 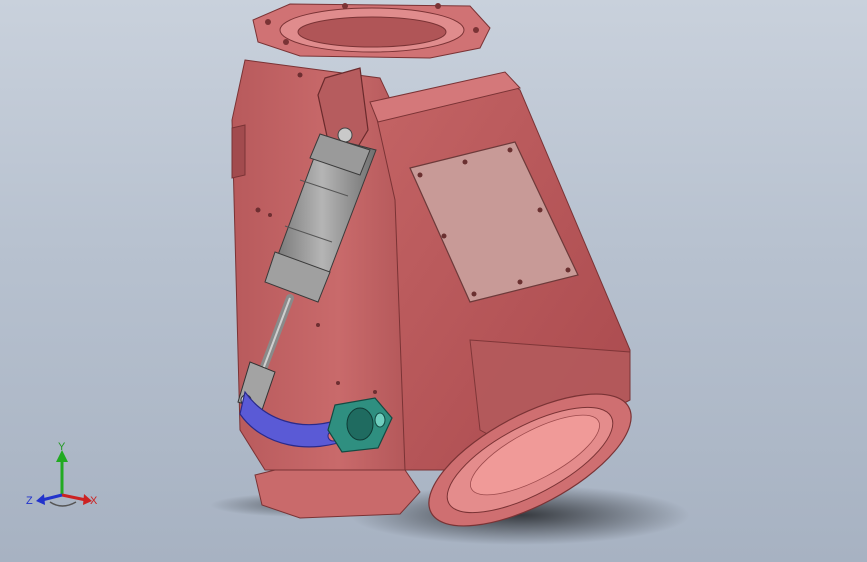 I want to click on orientation-triad: Y X Z, so click(x=69, y=480).